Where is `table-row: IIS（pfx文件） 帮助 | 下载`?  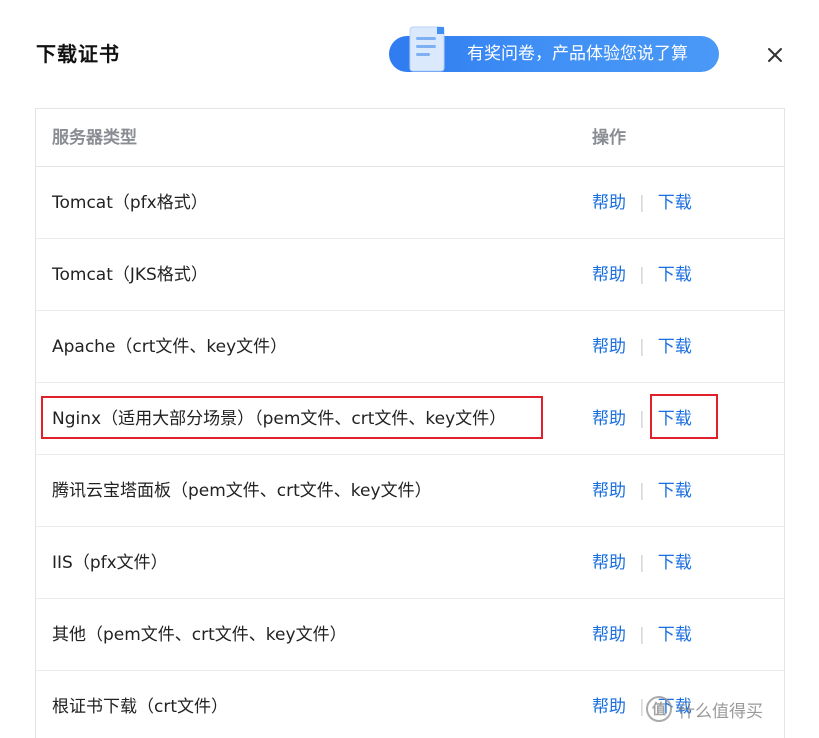
table-row: IIS（pfx文件） 帮助 | 下载 is located at coordinates (410, 563).